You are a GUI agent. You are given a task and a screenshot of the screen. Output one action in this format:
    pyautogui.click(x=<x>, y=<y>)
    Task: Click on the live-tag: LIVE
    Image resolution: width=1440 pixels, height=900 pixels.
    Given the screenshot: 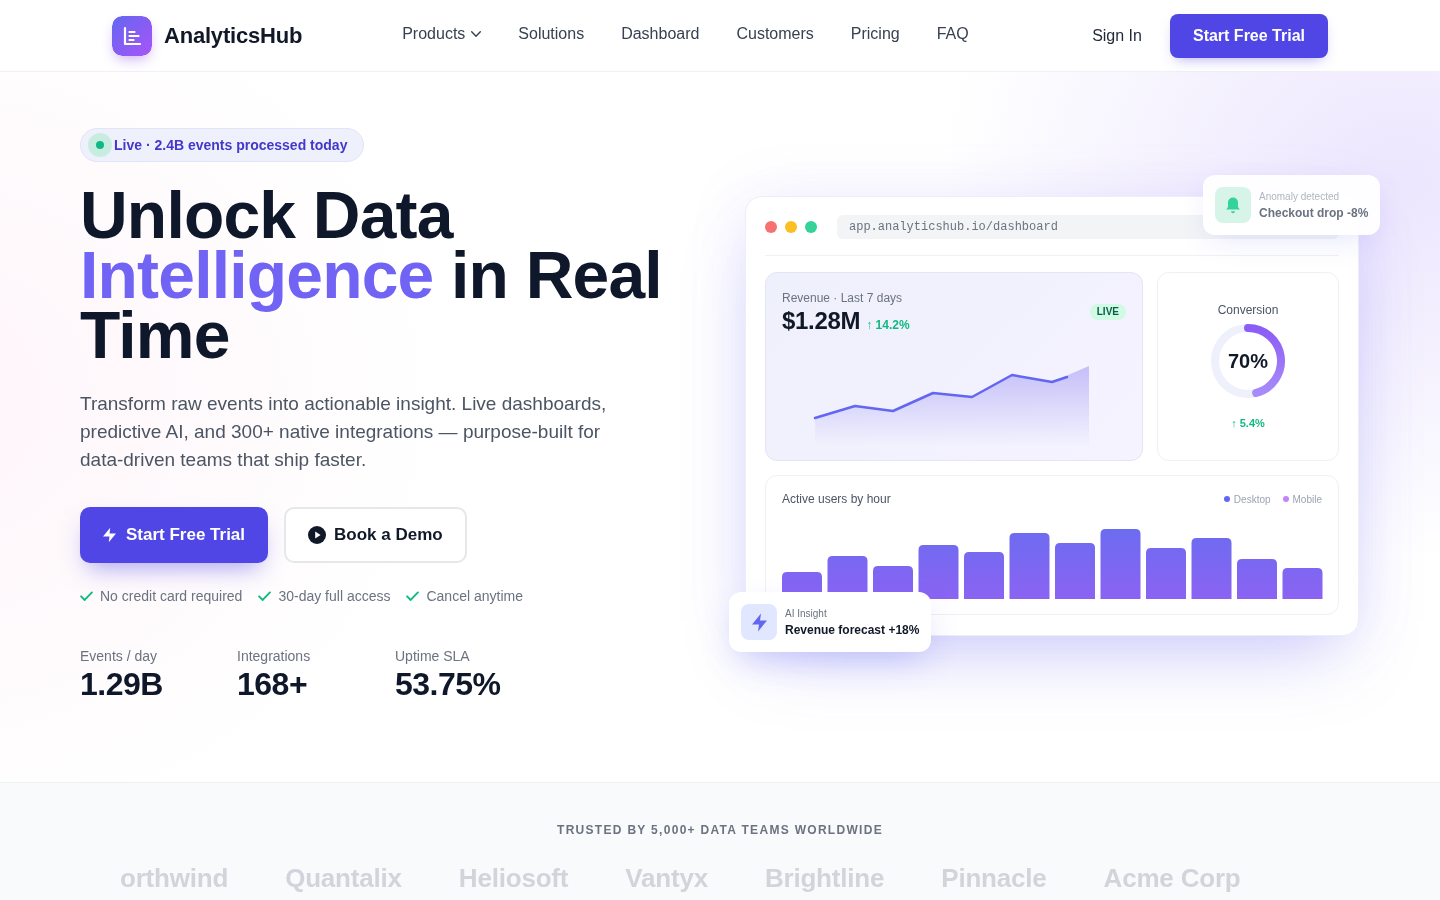 What is the action you would take?
    pyautogui.click(x=1107, y=312)
    